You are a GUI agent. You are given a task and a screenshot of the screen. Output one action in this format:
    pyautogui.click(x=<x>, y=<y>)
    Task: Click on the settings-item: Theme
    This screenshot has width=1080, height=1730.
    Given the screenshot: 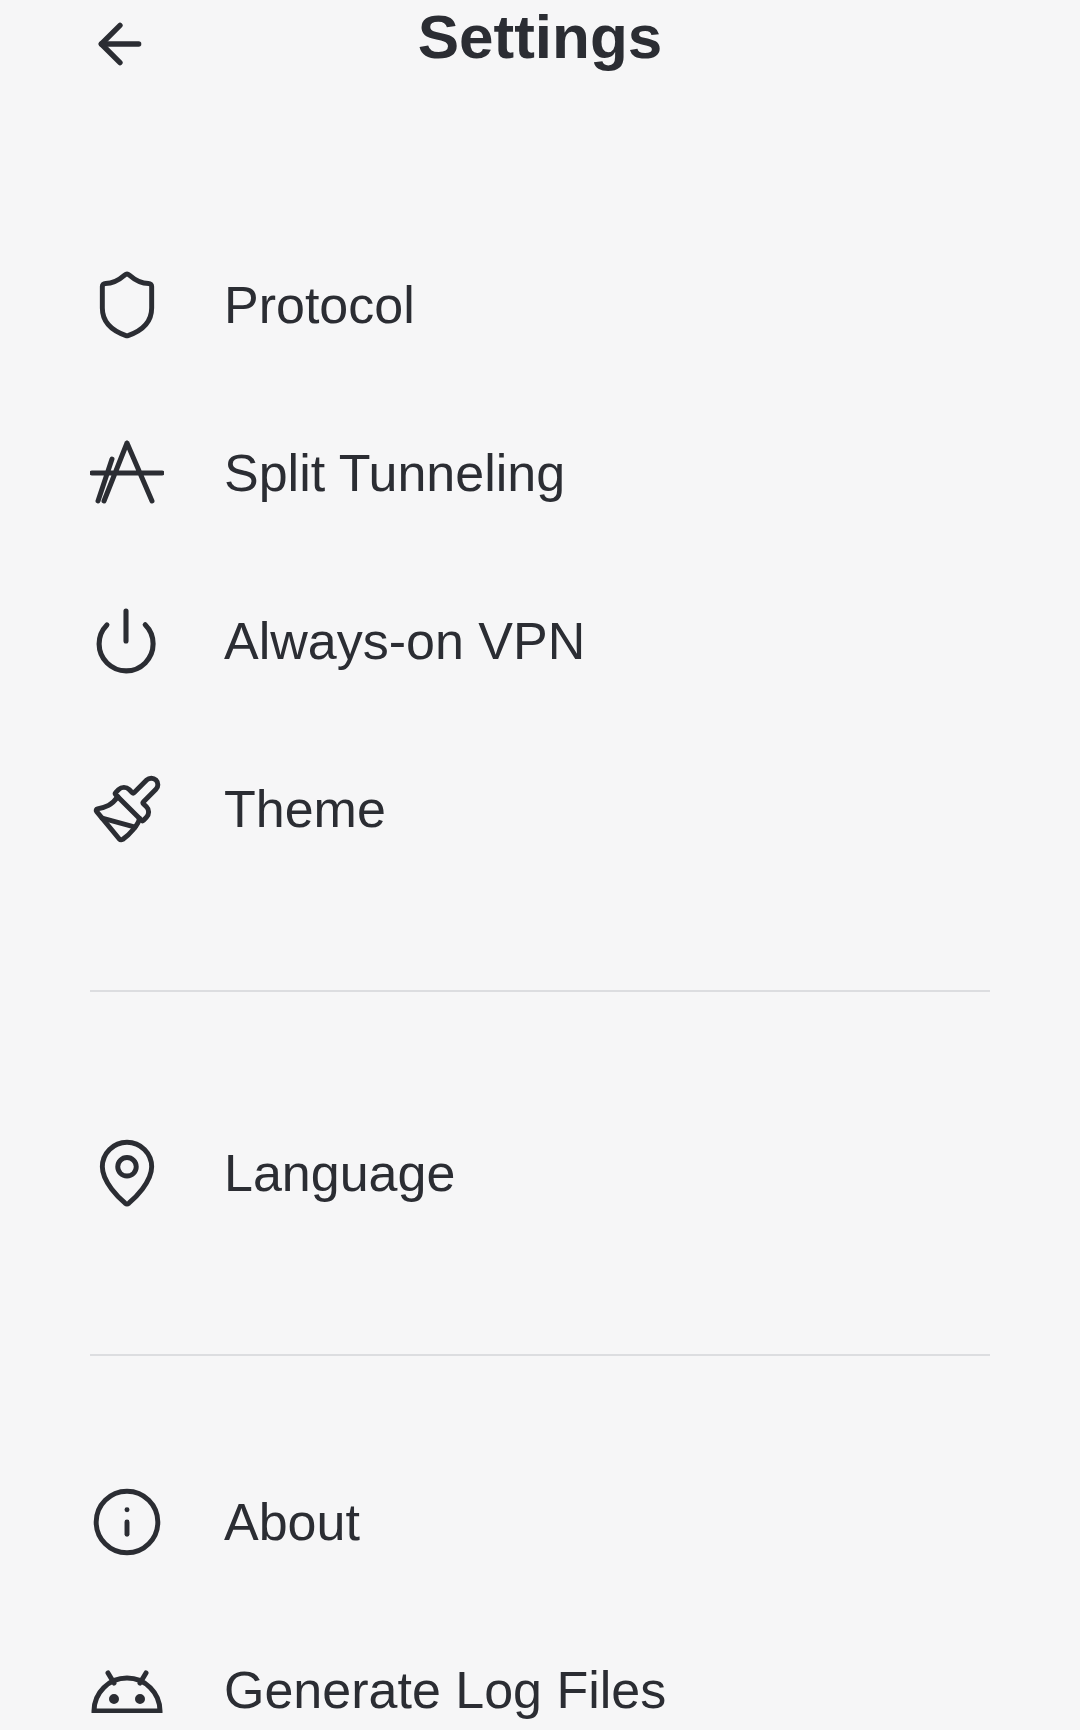 What is the action you would take?
    pyautogui.click(x=305, y=809)
    